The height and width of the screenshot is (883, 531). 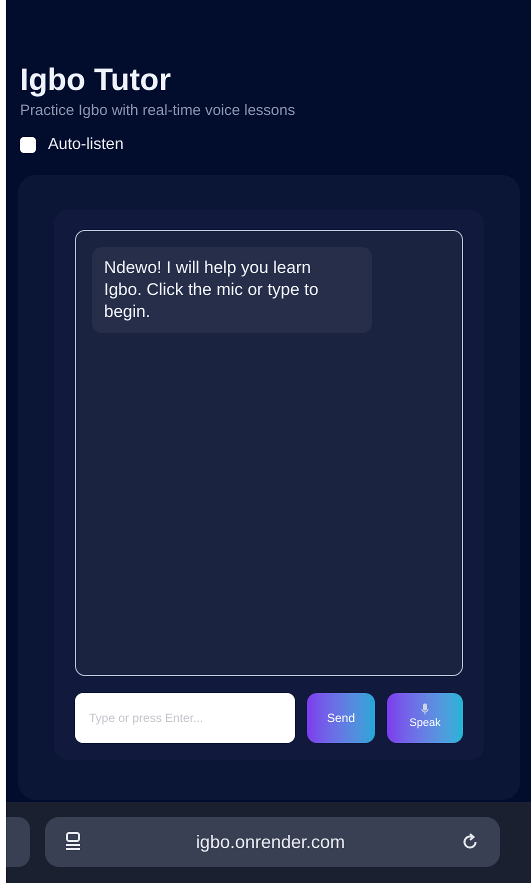 What do you see at coordinates (28, 144) in the screenshot?
I see `auto-listen-checkbox` at bounding box center [28, 144].